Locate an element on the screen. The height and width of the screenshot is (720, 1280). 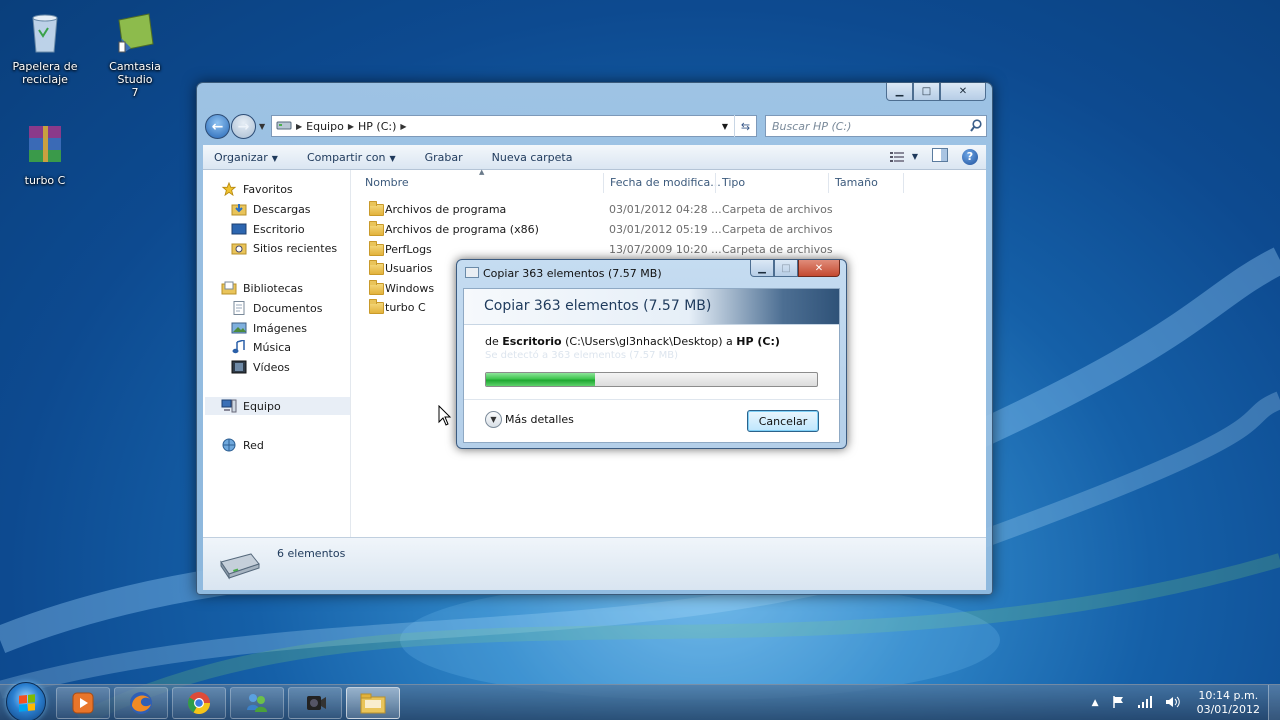
network-signal-icon is located at coordinates (1145, 703).